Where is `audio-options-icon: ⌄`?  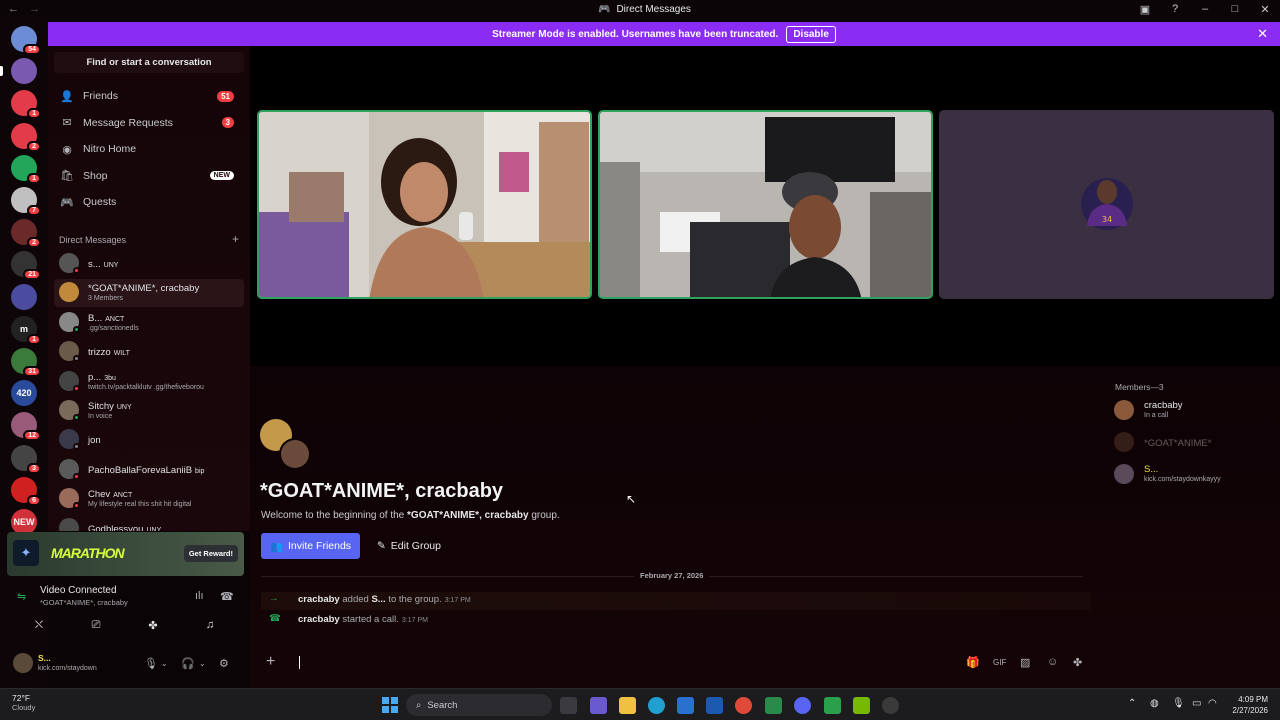
audio-options-icon: ⌄ is located at coordinates (202, 663).